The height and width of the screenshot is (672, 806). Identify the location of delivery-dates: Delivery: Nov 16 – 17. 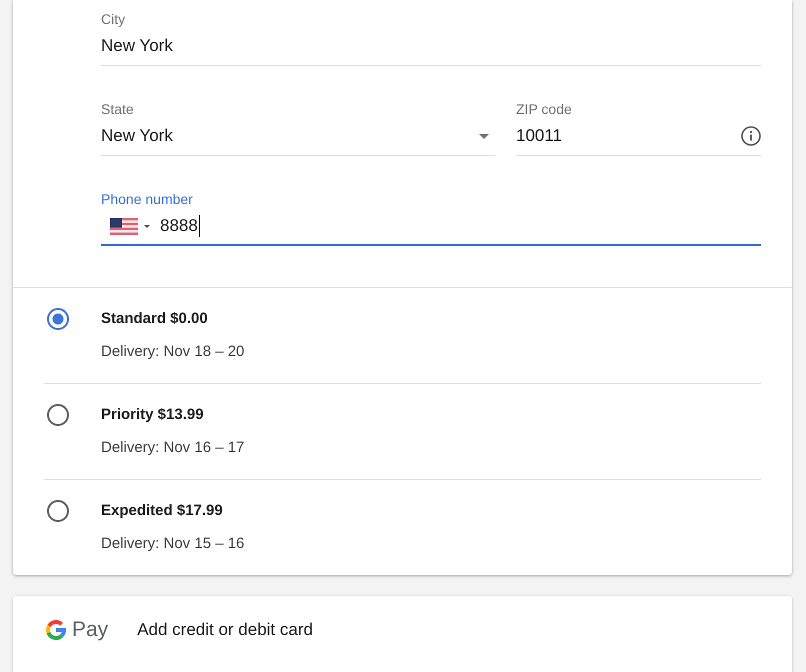
(172, 448).